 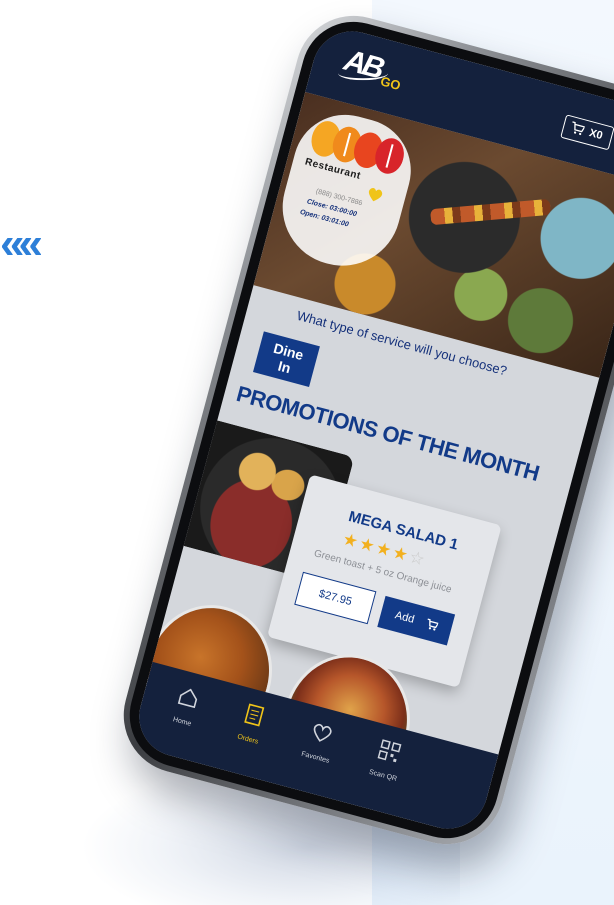 What do you see at coordinates (490, 212) in the screenshot?
I see `hero-food-image` at bounding box center [490, 212].